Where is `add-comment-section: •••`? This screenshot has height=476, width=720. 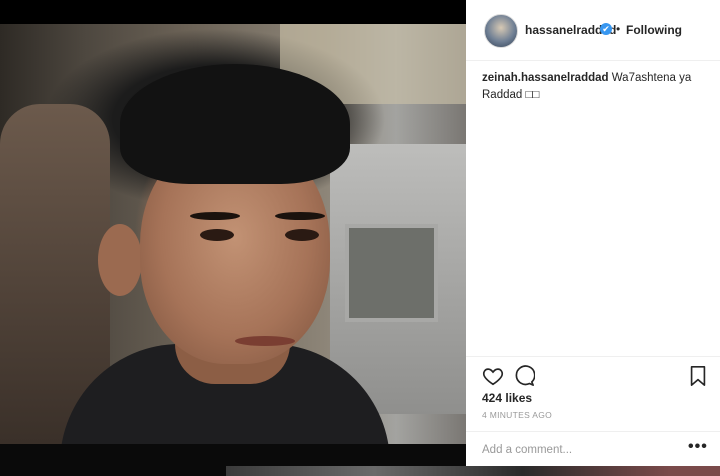 add-comment-section: ••• is located at coordinates (593, 449).